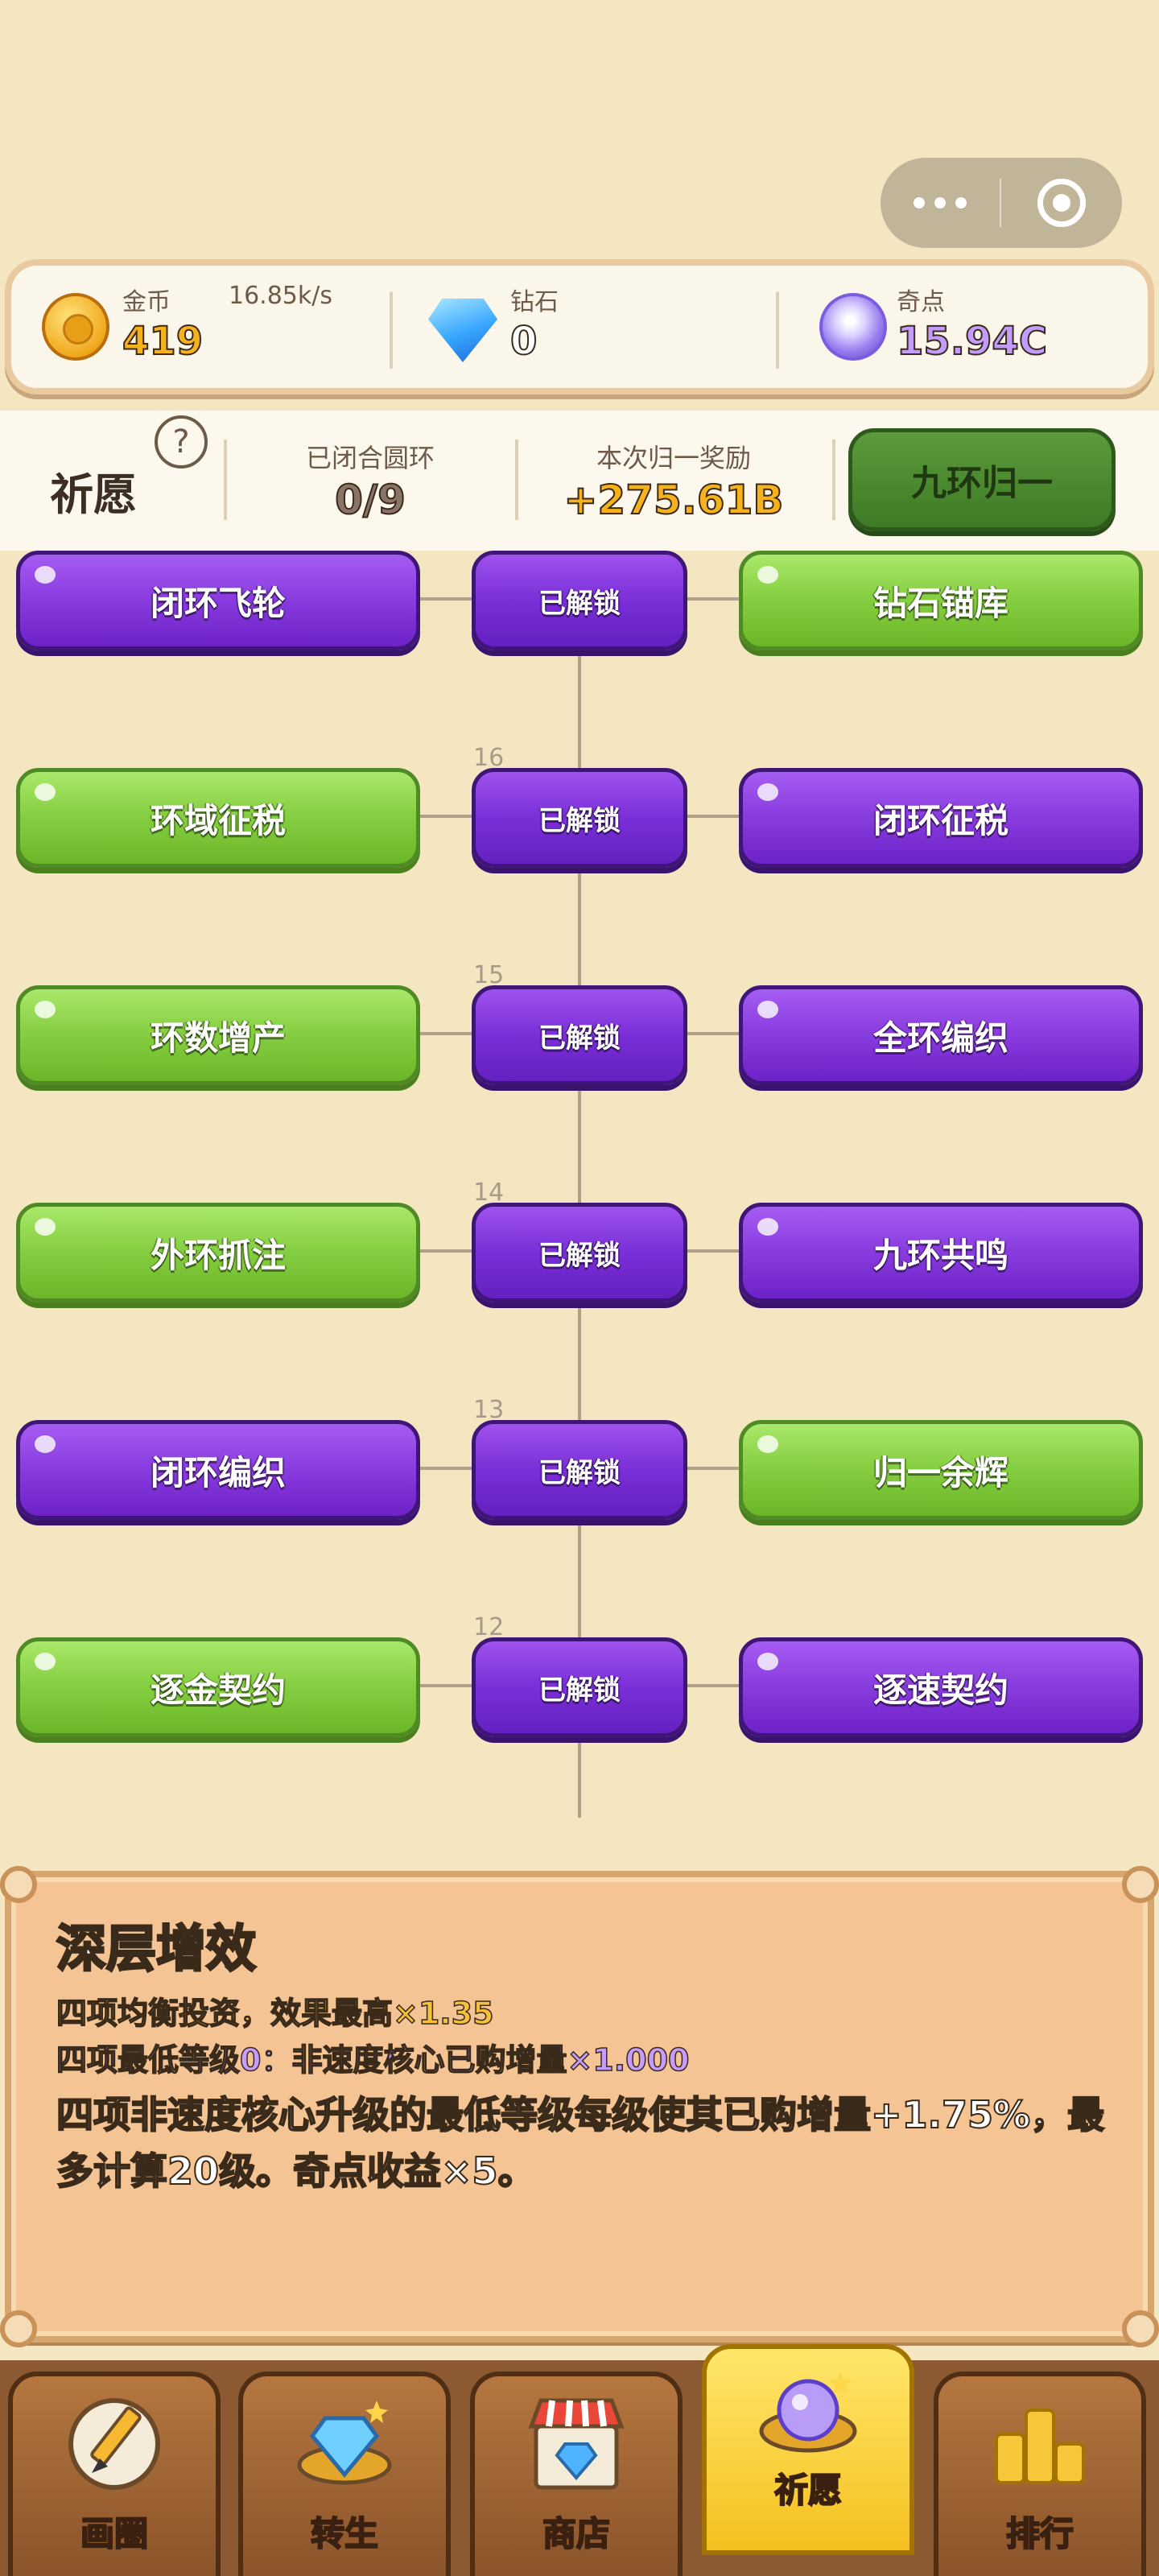 This screenshot has height=2576, width=1159. Describe the element at coordinates (523, 341) in the screenshot. I see `diamond-value: 0` at that location.